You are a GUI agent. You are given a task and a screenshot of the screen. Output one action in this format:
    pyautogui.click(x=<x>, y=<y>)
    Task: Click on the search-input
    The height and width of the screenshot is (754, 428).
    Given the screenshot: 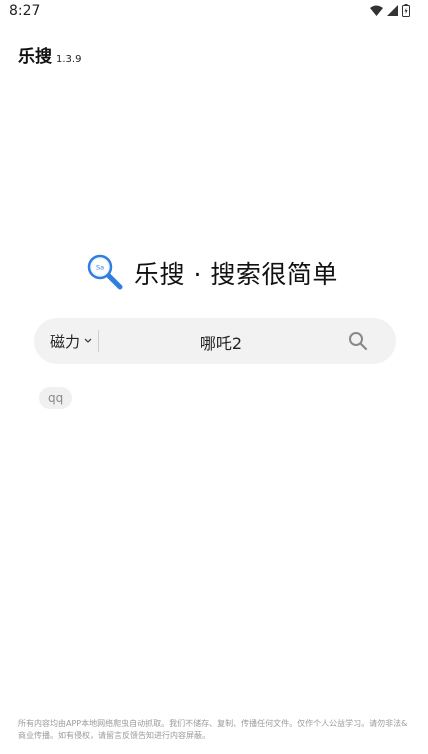 What is the action you would take?
    pyautogui.click(x=221, y=342)
    